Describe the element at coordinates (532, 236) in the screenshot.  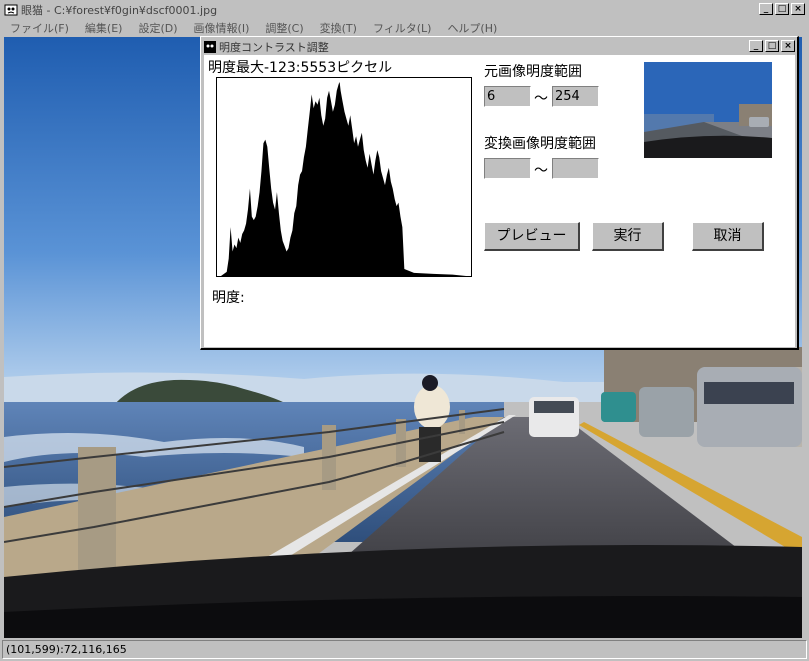
I see `preview-button: プレビュー` at that location.